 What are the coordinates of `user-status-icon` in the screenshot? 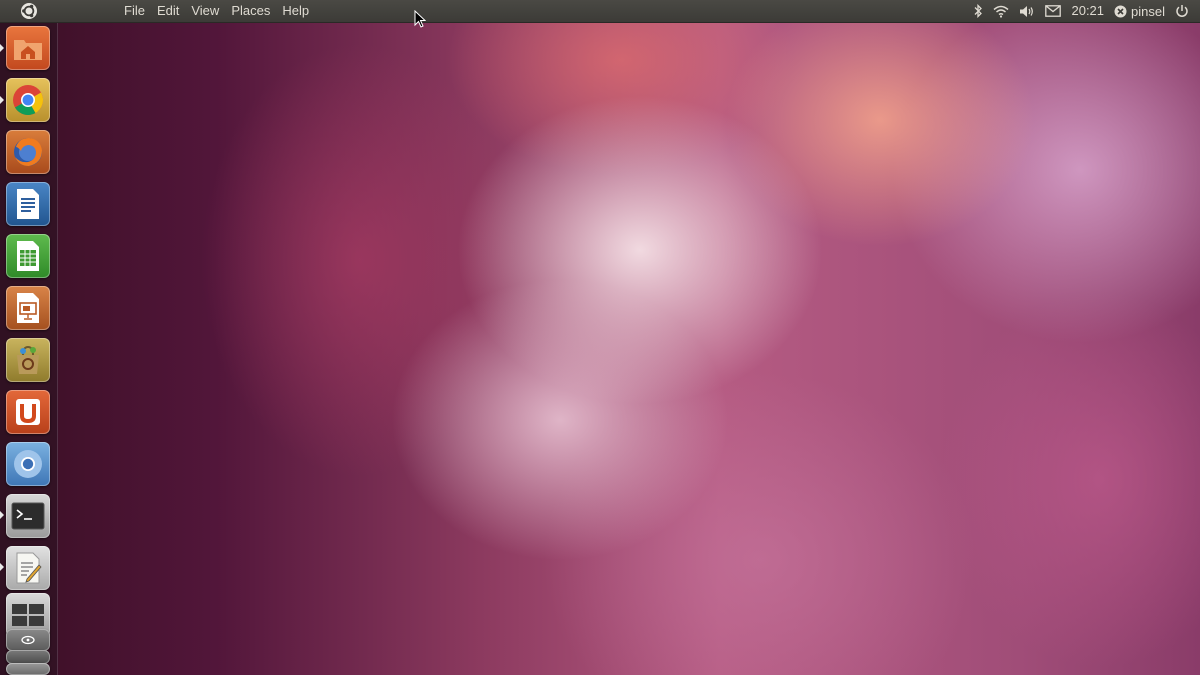 It's located at (1120, 11).